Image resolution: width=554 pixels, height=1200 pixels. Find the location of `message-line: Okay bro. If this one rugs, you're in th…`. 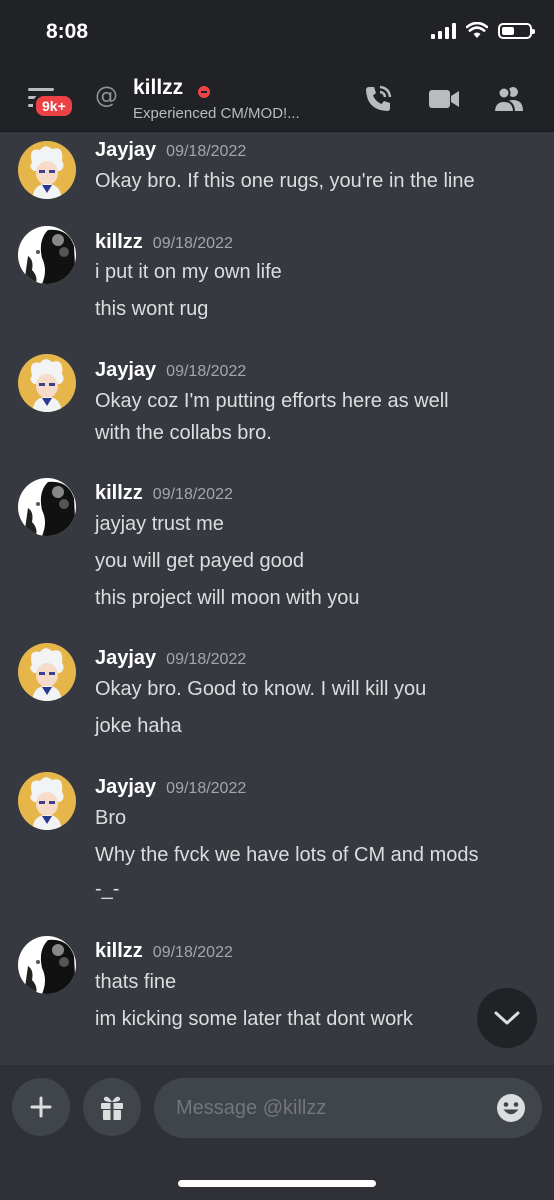

message-line: Okay bro. If this one rugs, you're in th… is located at coordinates (285, 181).